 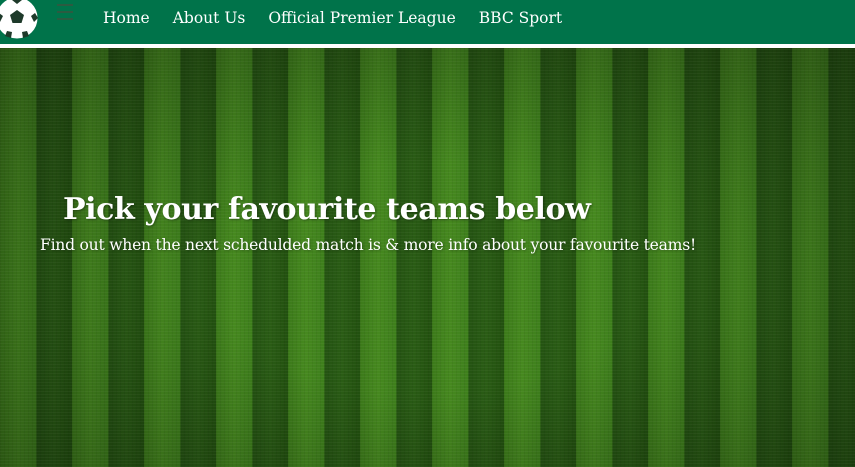 What do you see at coordinates (327, 209) in the screenshot?
I see `hero-title: Pick your favourite teams below` at bounding box center [327, 209].